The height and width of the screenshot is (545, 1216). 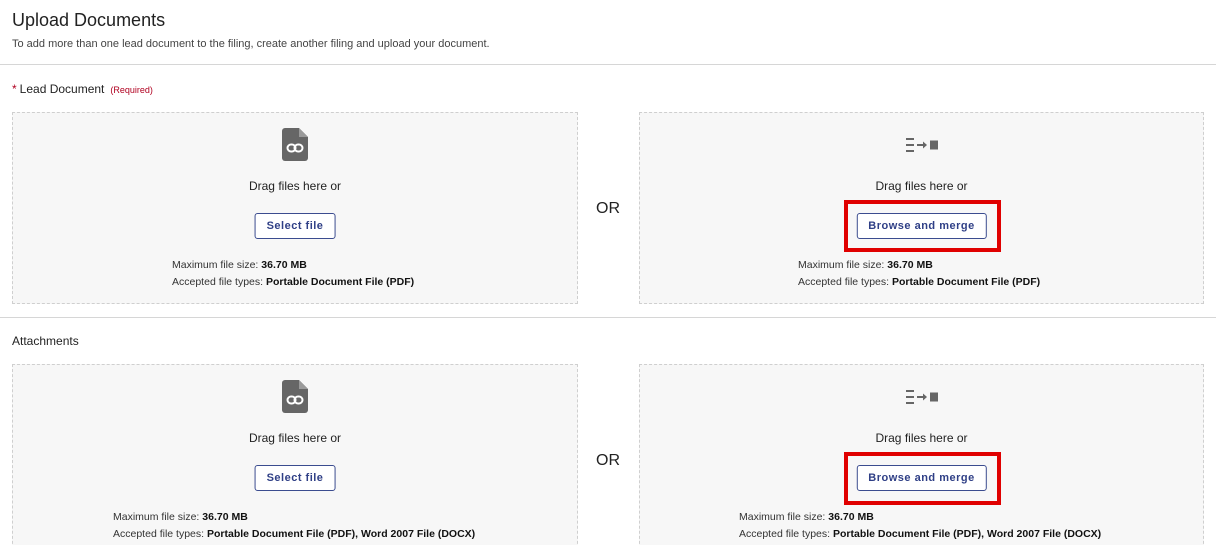 I want to click on required-note: (Required), so click(x=131, y=90).